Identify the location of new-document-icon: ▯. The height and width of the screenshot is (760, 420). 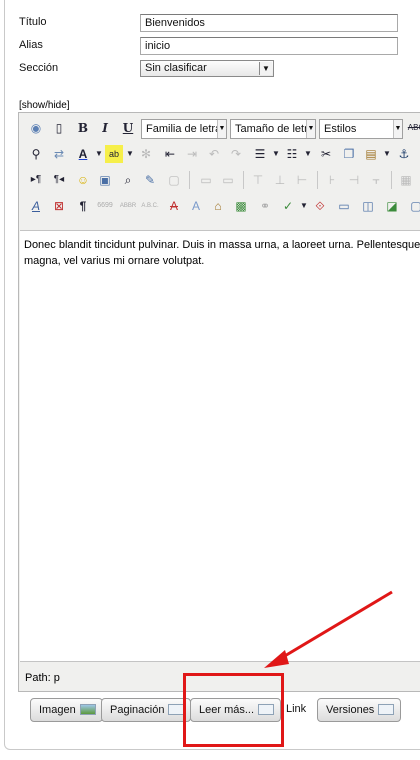
(59, 128).